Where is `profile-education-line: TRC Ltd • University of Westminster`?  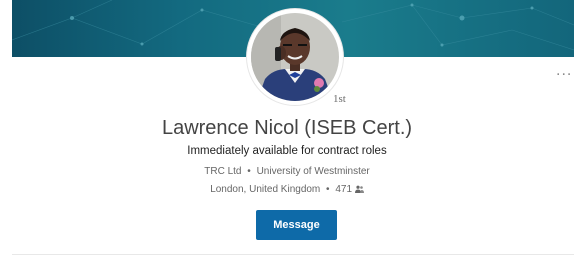
profile-education-line: TRC Ltd • University of Westminster is located at coordinates (287, 171).